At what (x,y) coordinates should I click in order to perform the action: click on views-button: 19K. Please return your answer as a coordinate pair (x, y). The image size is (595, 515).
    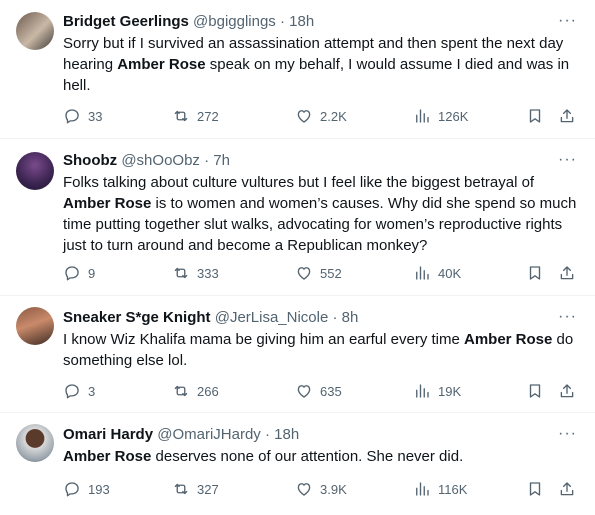
    Looking at the image, I should click on (437, 391).